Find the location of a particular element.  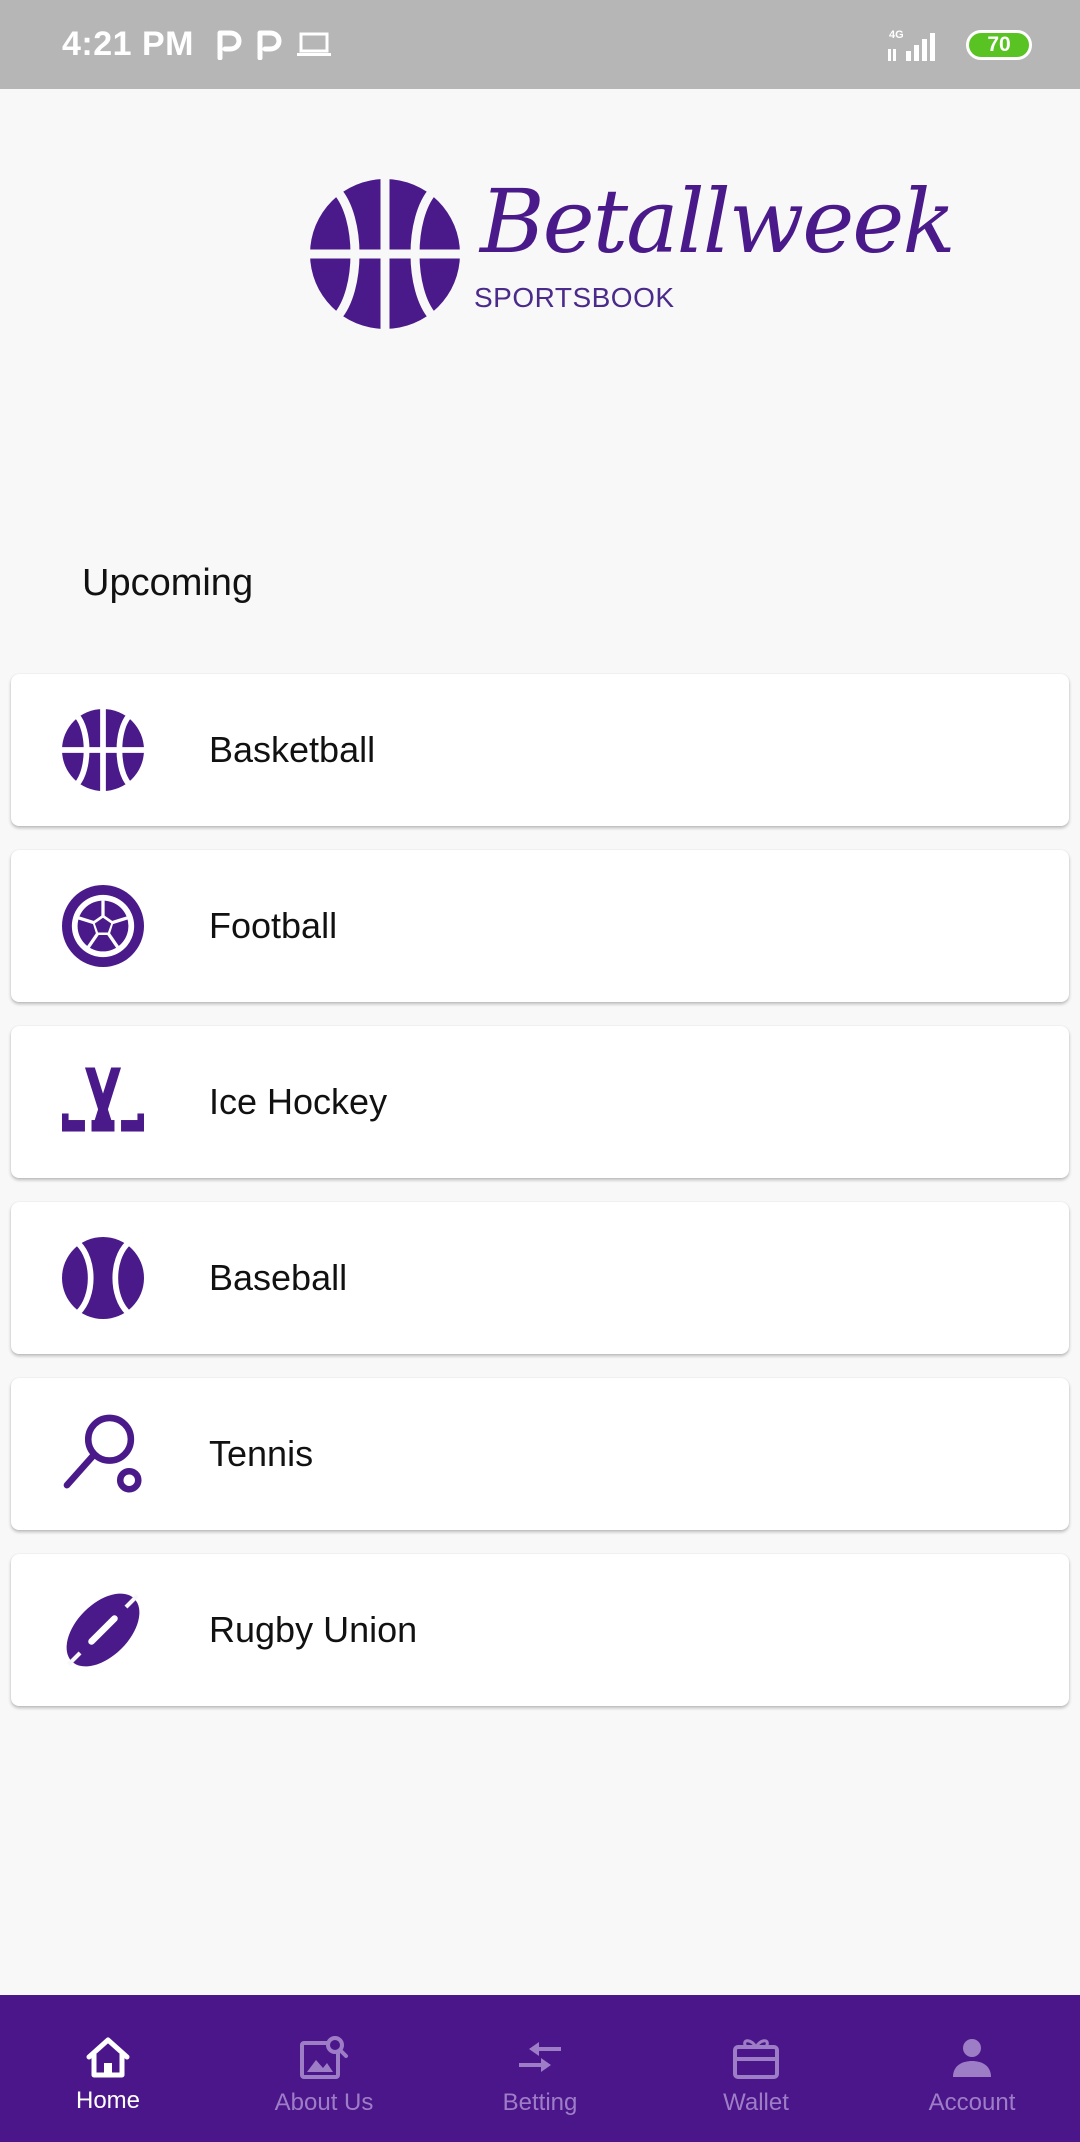

status-right: 4G 70 is located at coordinates (958, 45).